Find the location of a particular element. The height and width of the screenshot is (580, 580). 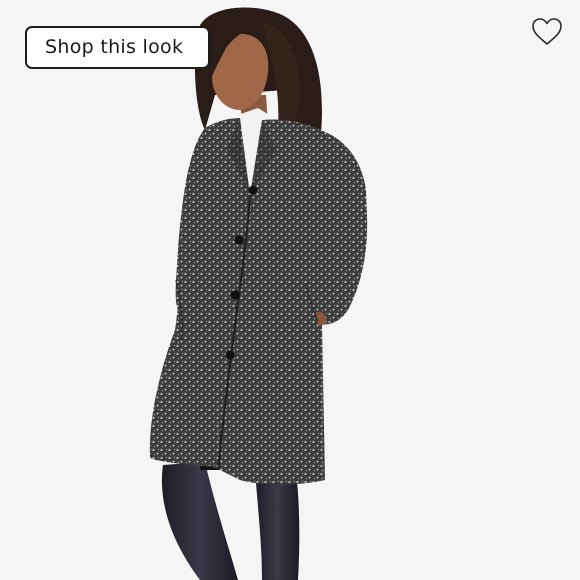

shop-this-look-button: Shop this look is located at coordinates (117, 47).